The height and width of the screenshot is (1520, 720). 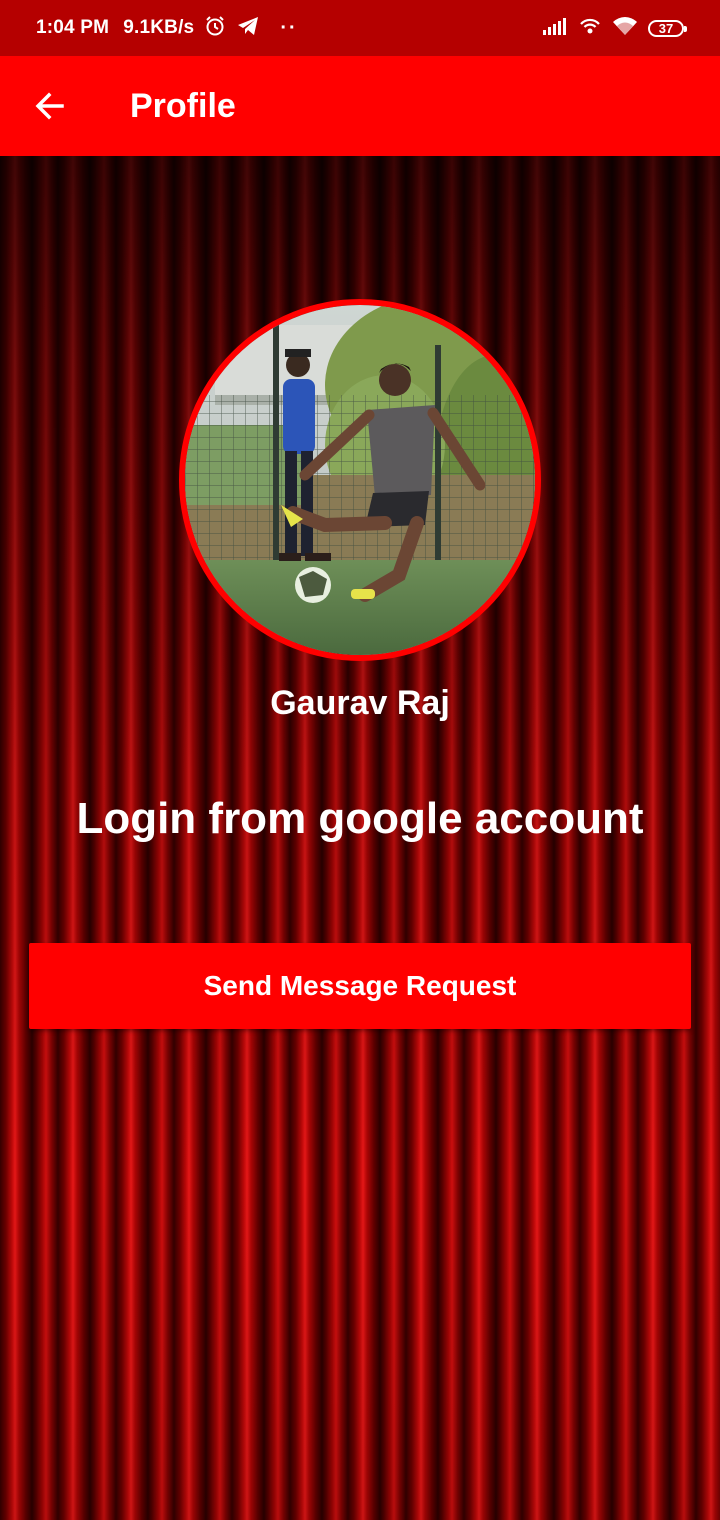 I want to click on profile-avatar, so click(x=360, y=480).